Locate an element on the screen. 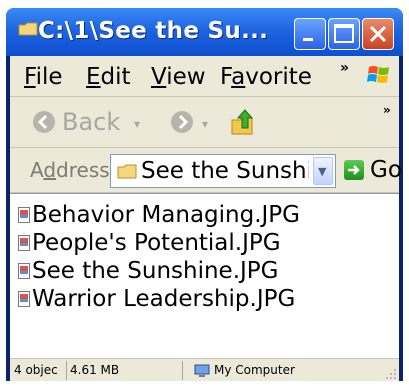 The width and height of the screenshot is (409, 387). address-dropdown-button: ▼ is located at coordinates (323, 171).